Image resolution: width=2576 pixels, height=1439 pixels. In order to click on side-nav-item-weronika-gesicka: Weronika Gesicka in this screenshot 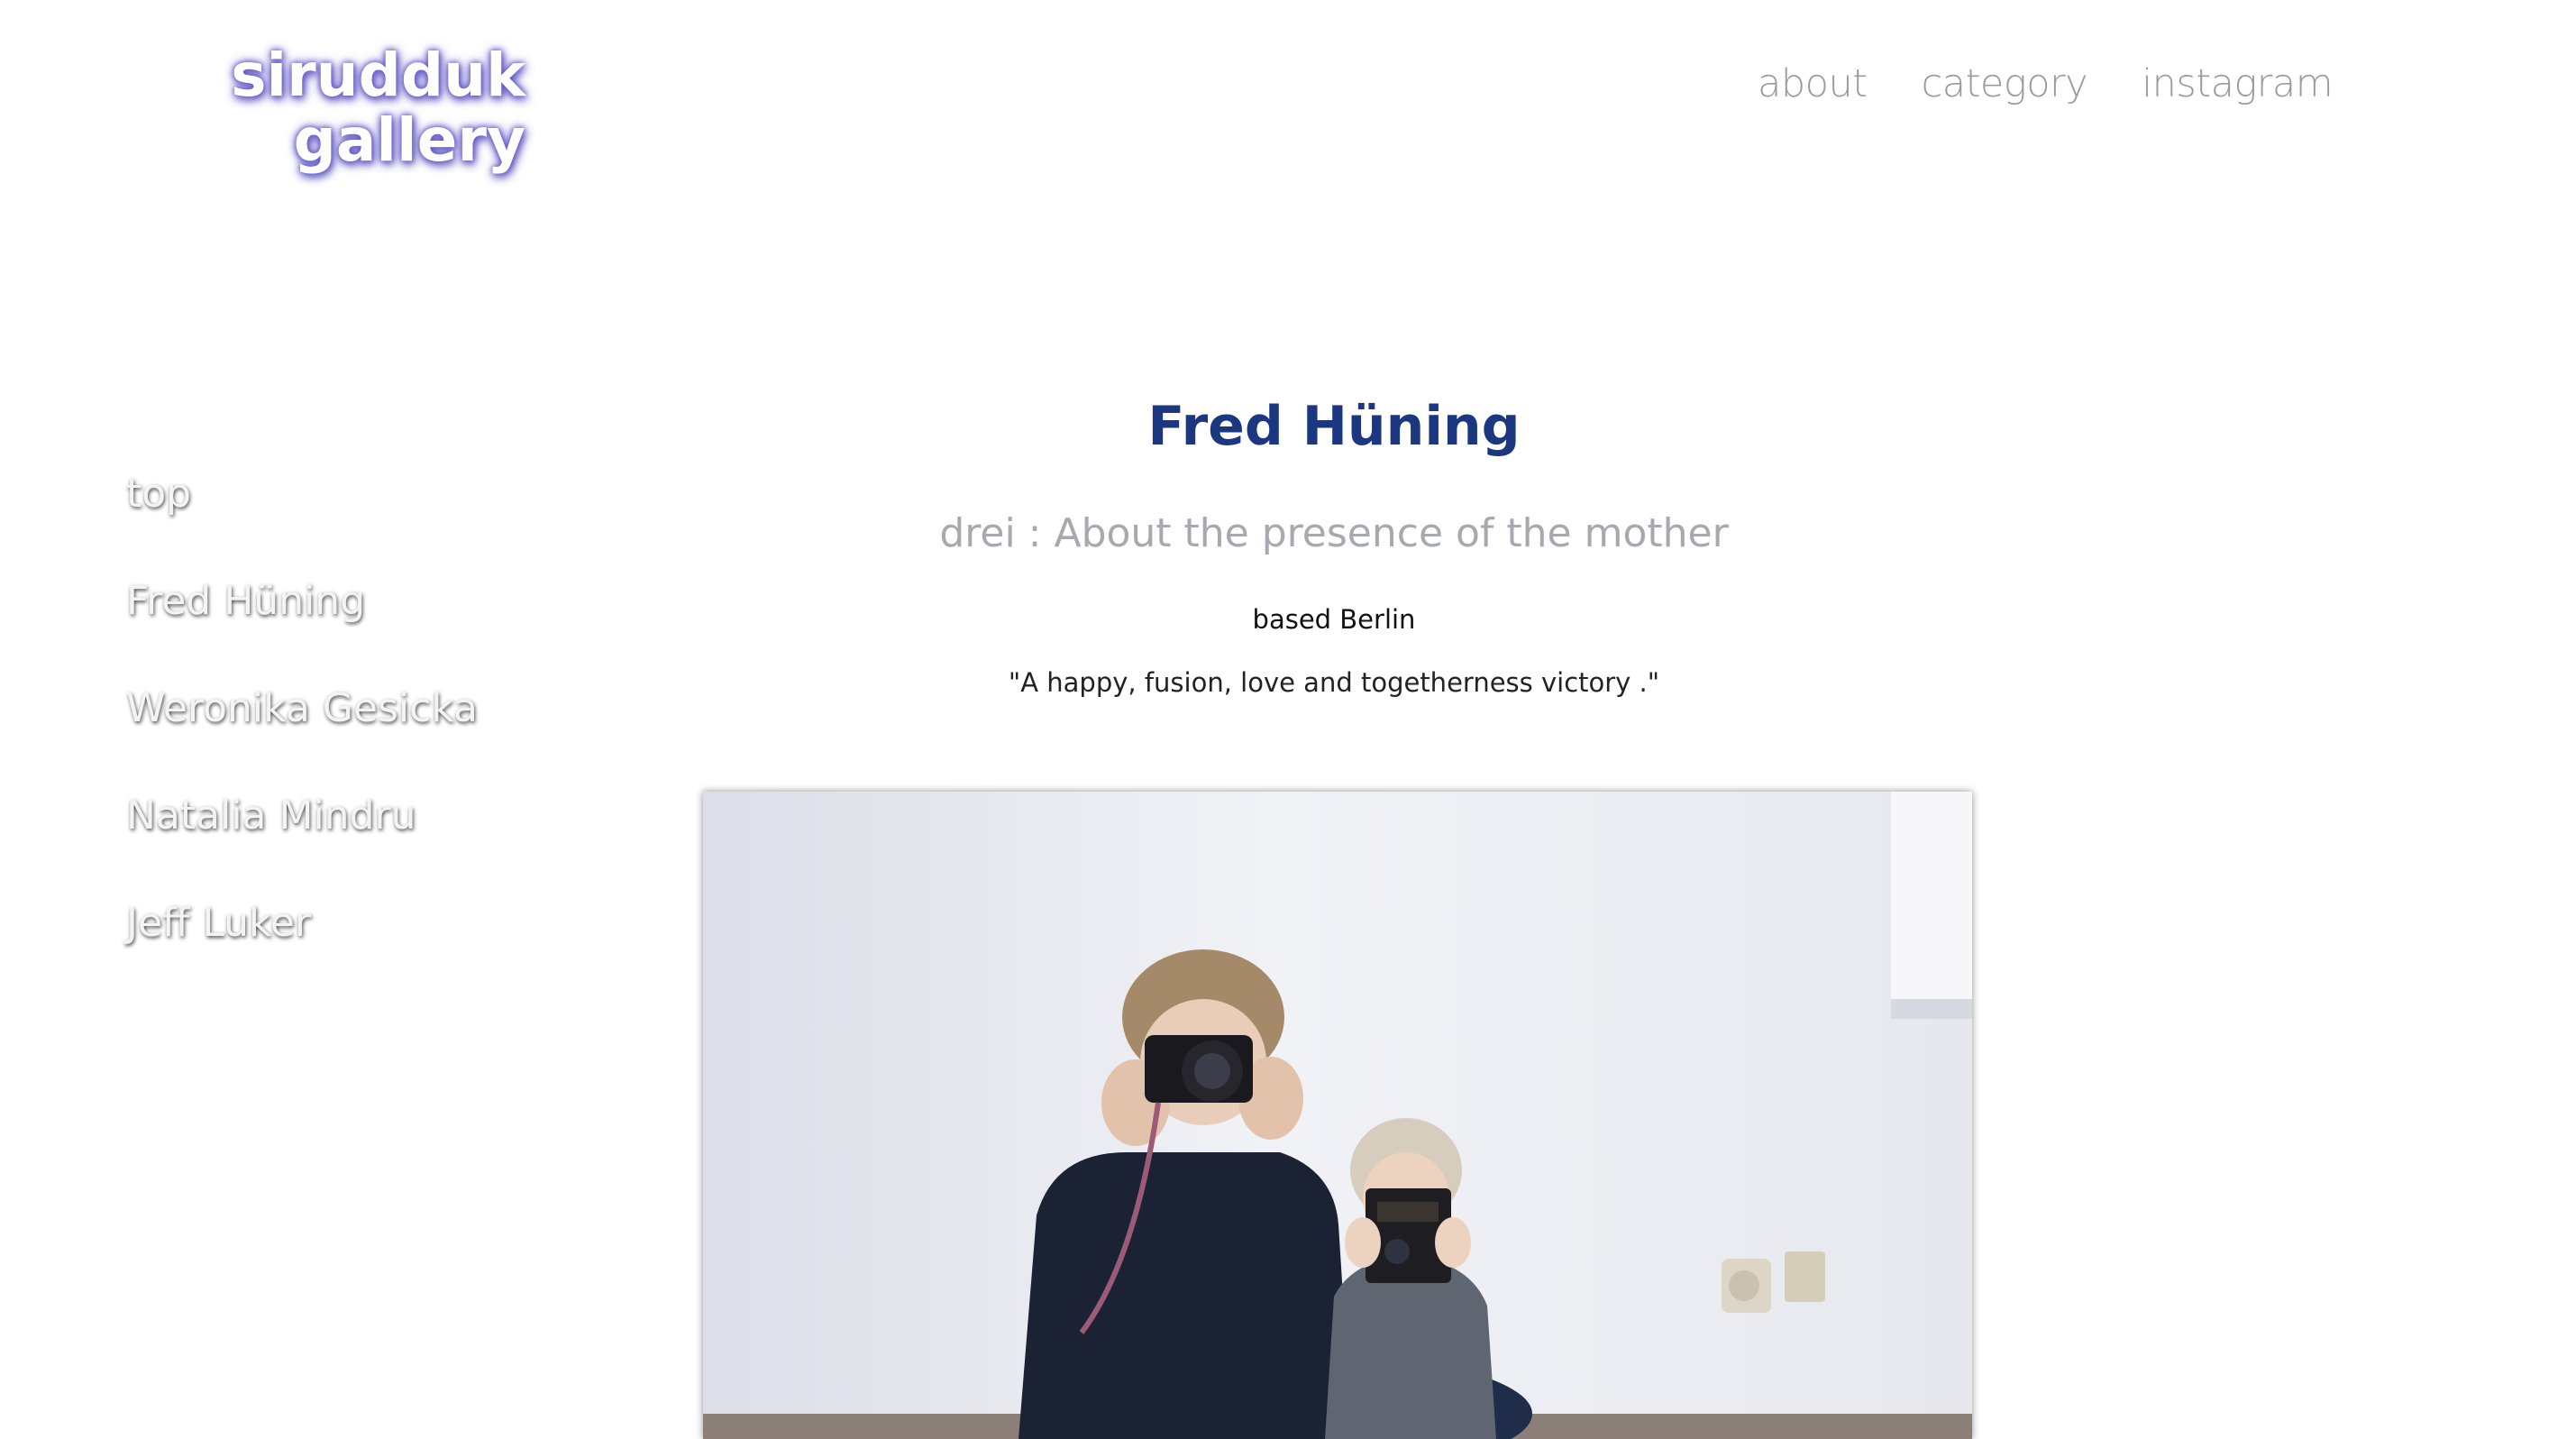, I will do `click(302, 735)`.